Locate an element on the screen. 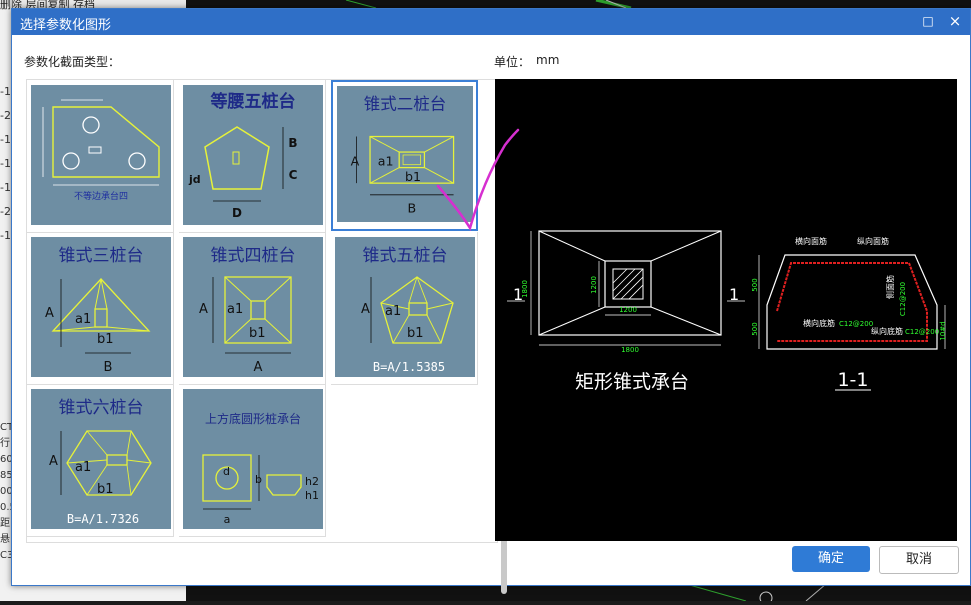  maximize-icon: □ is located at coordinates (928, 21).